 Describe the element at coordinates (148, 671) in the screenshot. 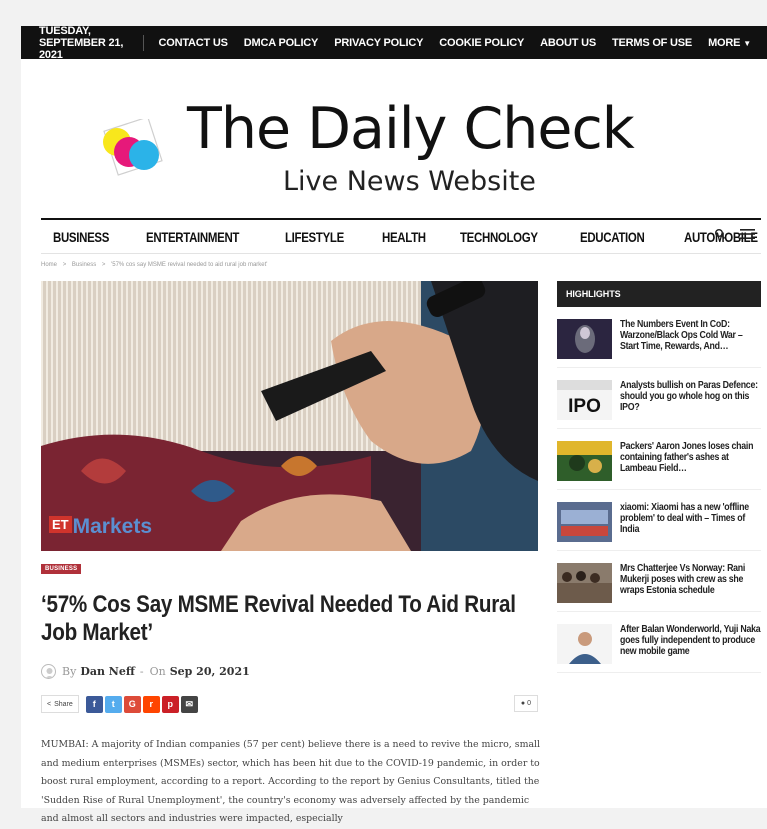

I see `byline: By Dan Neff - On Sep 20, 2021` at that location.